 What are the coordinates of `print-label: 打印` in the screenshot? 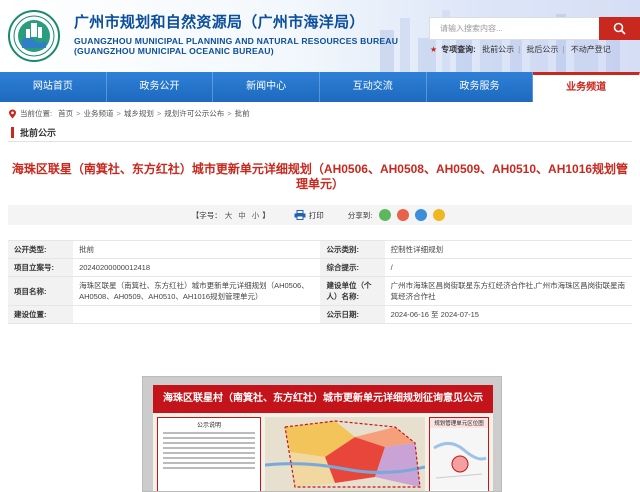 It's located at (316, 215).